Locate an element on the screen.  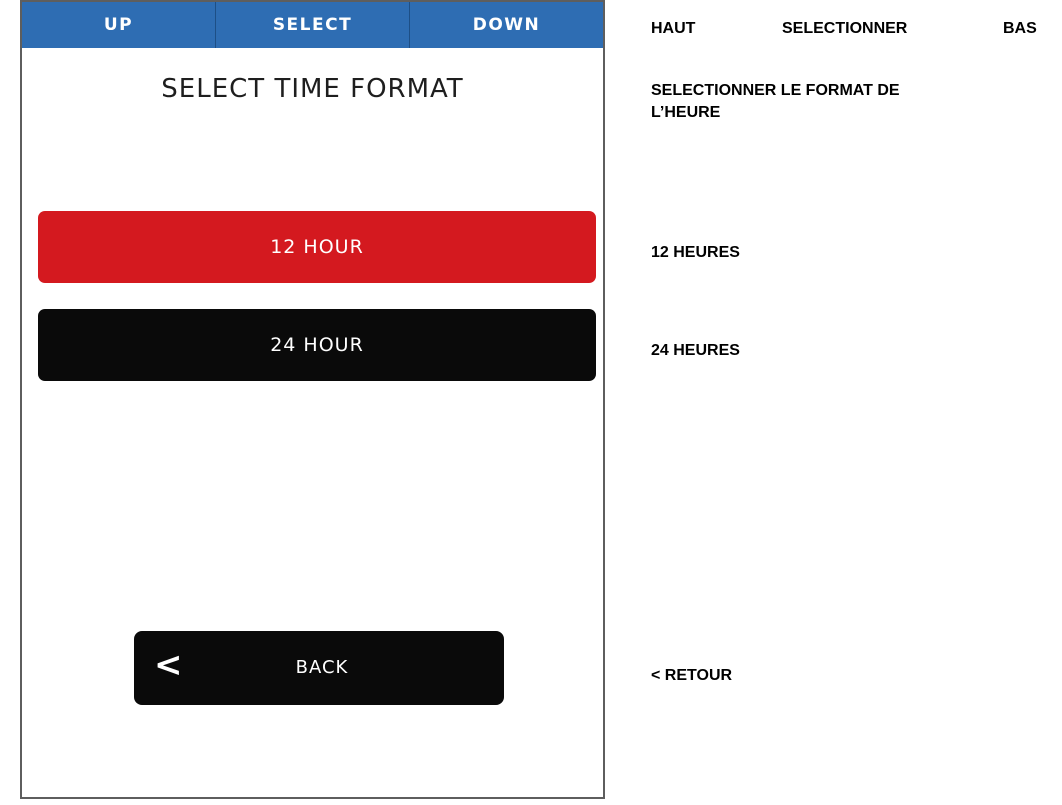
option-12-hour: 12 HOUR is located at coordinates (317, 247).